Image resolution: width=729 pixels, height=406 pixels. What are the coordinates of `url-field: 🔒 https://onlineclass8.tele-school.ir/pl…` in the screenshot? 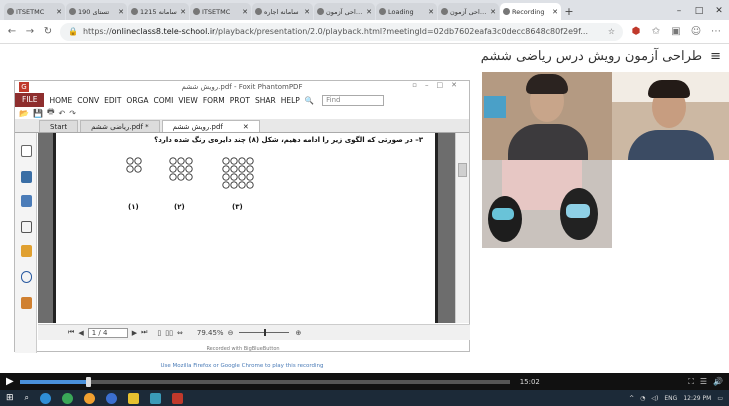 It's located at (341, 31).